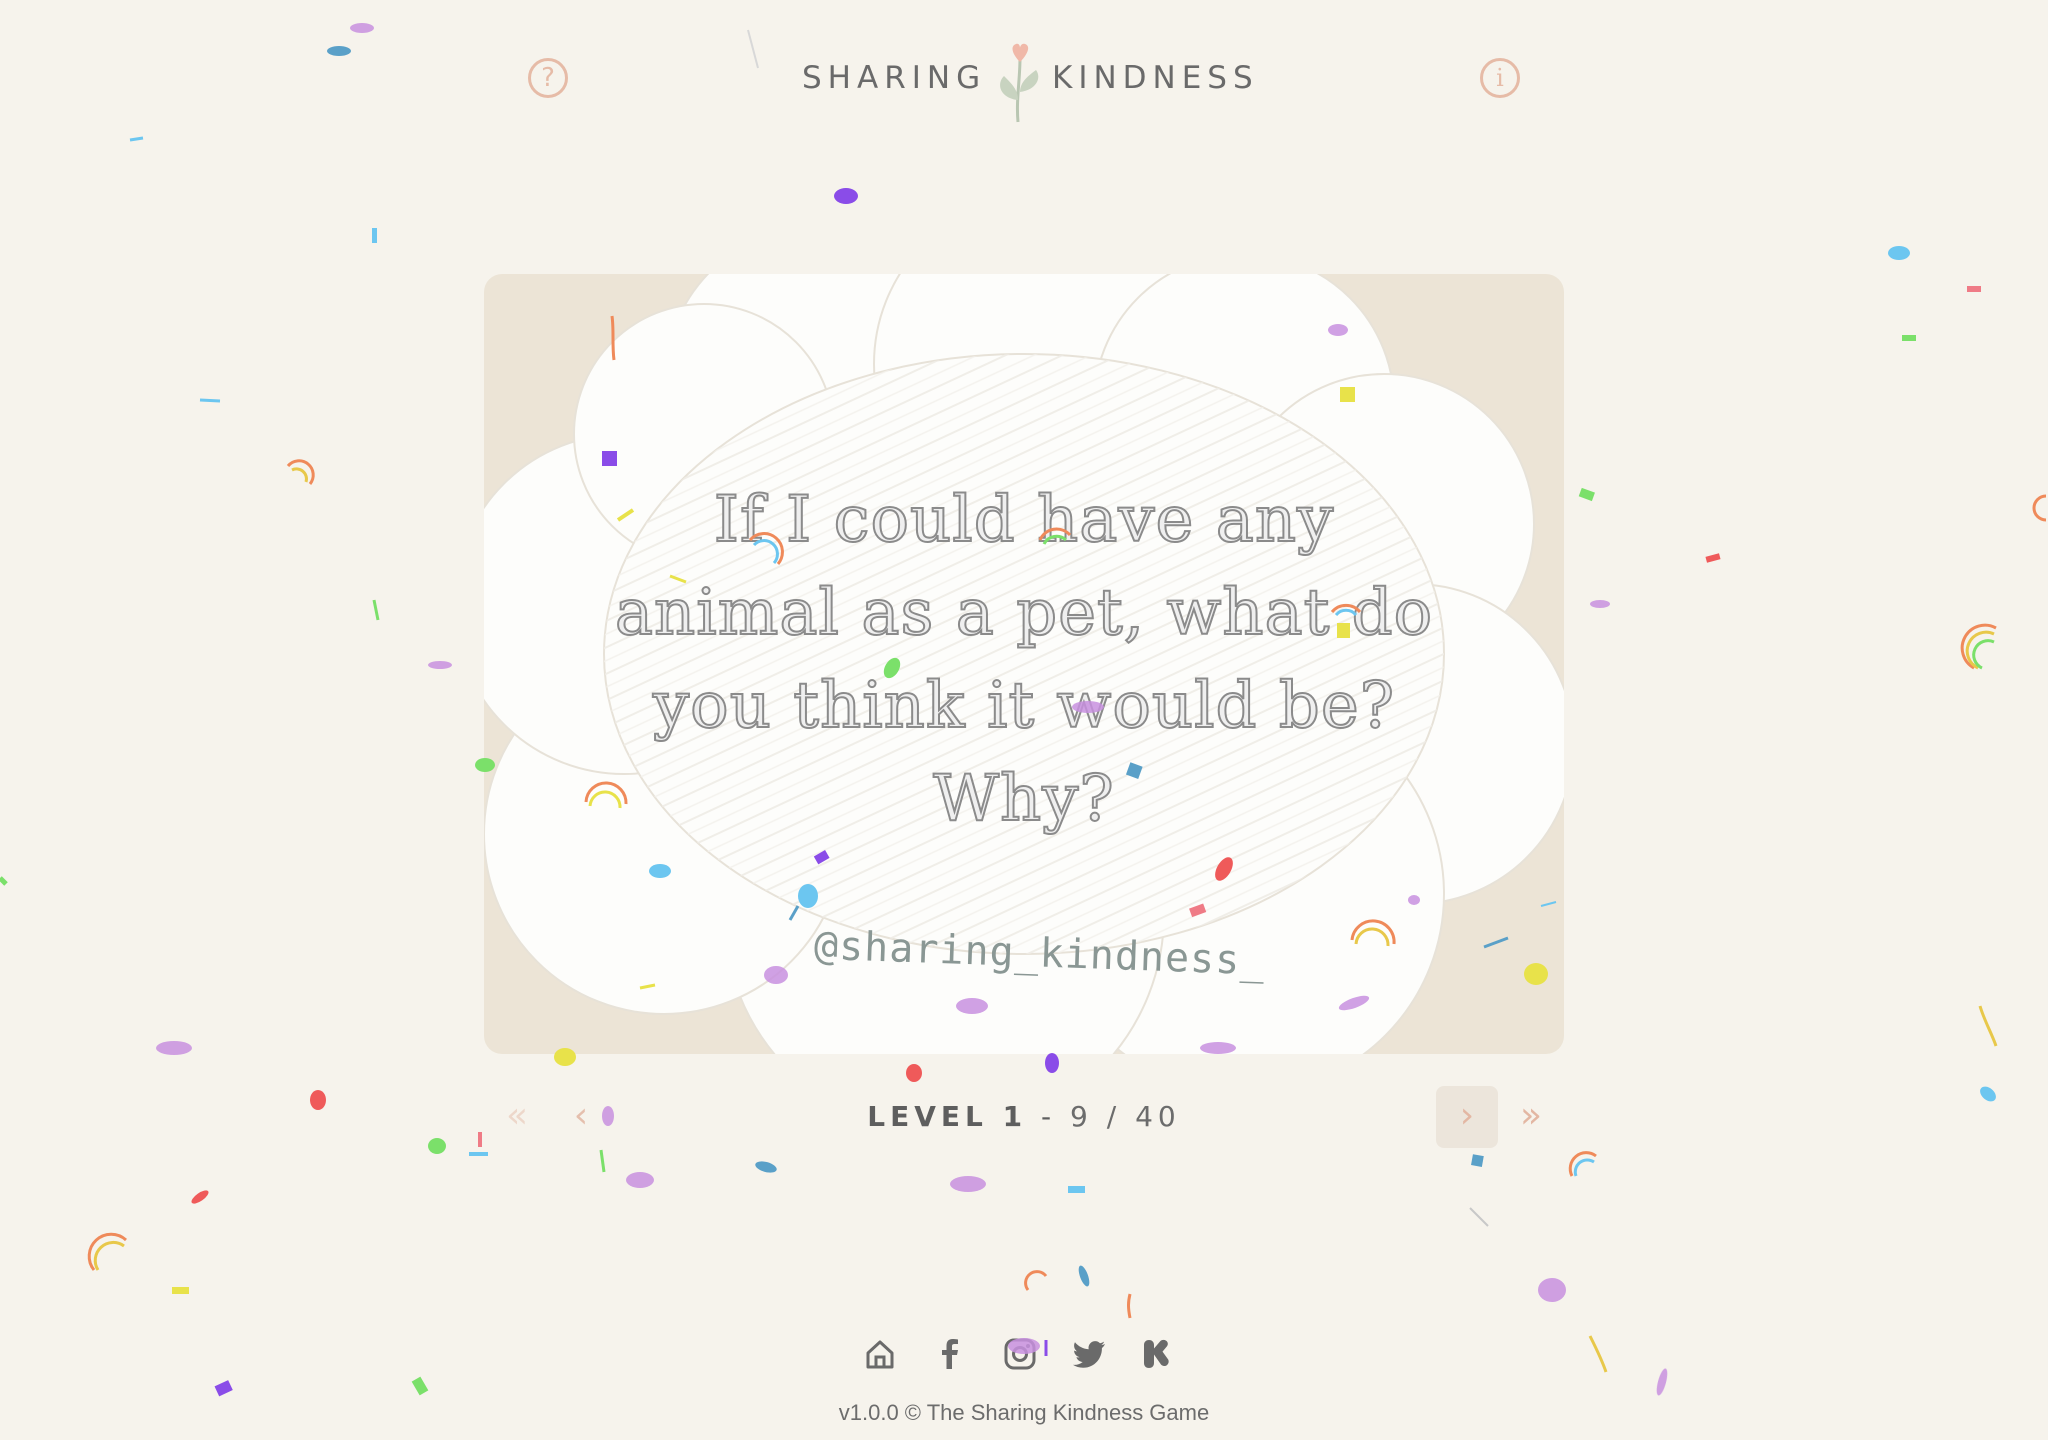 This screenshot has height=1440, width=2048. I want to click on header: ? SHARING KINDNESS i, so click(1024, 81).